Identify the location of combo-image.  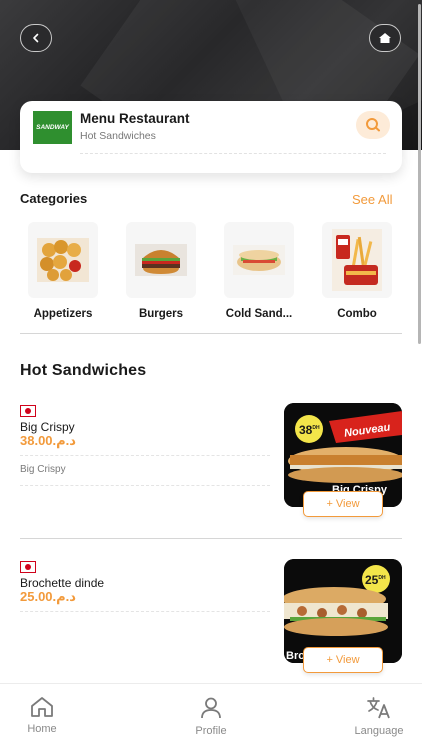
(357, 260).